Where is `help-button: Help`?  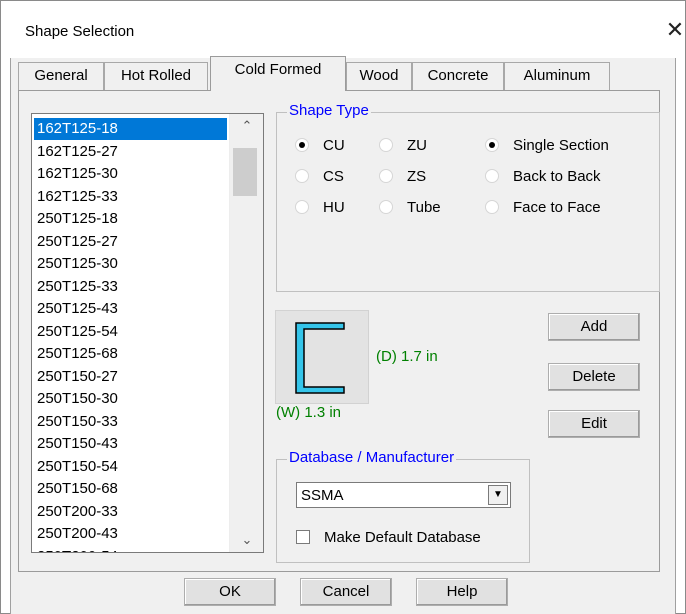
help-button: Help is located at coordinates (462, 592).